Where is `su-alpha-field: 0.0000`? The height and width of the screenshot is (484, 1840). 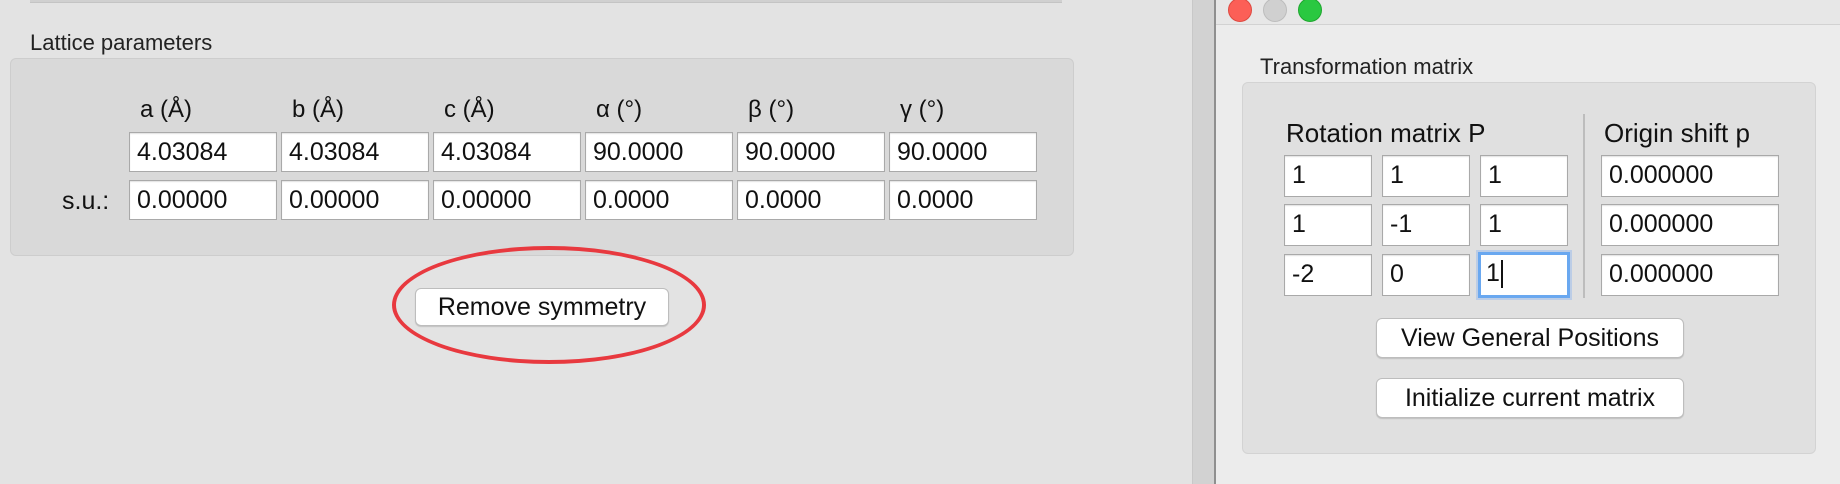
su-alpha-field: 0.0000 is located at coordinates (659, 200).